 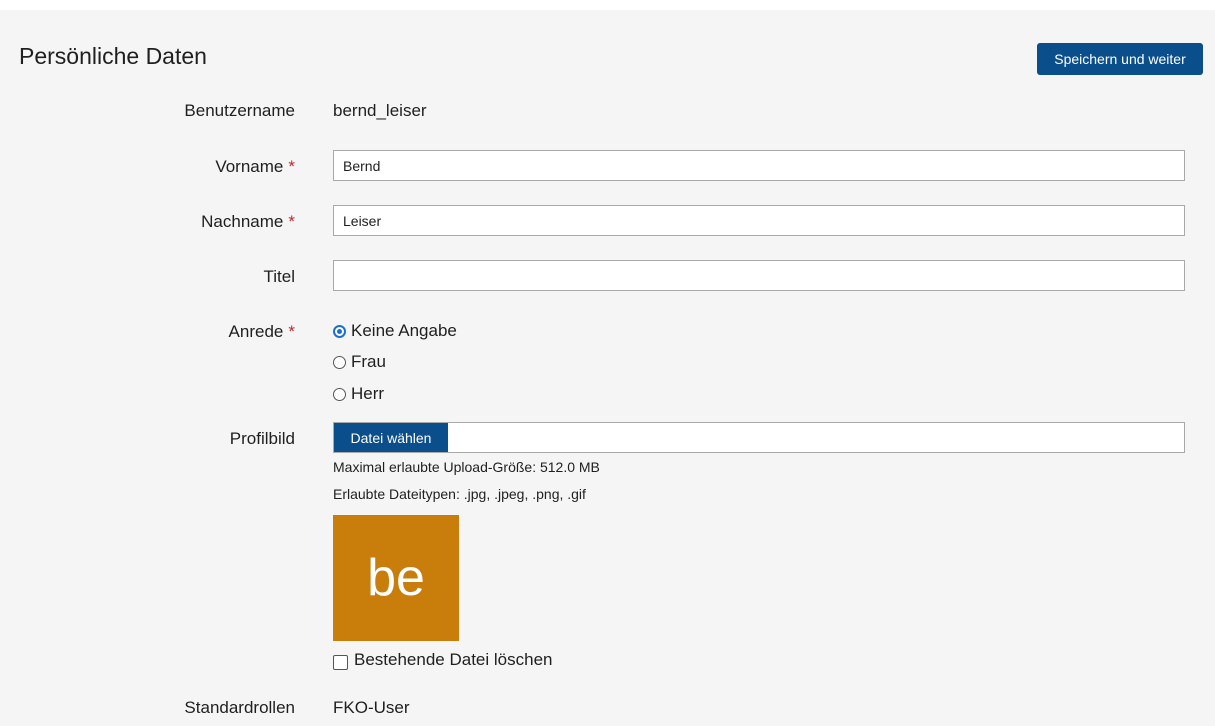 What do you see at coordinates (339, 331) in the screenshot?
I see `radio-button-checked` at bounding box center [339, 331].